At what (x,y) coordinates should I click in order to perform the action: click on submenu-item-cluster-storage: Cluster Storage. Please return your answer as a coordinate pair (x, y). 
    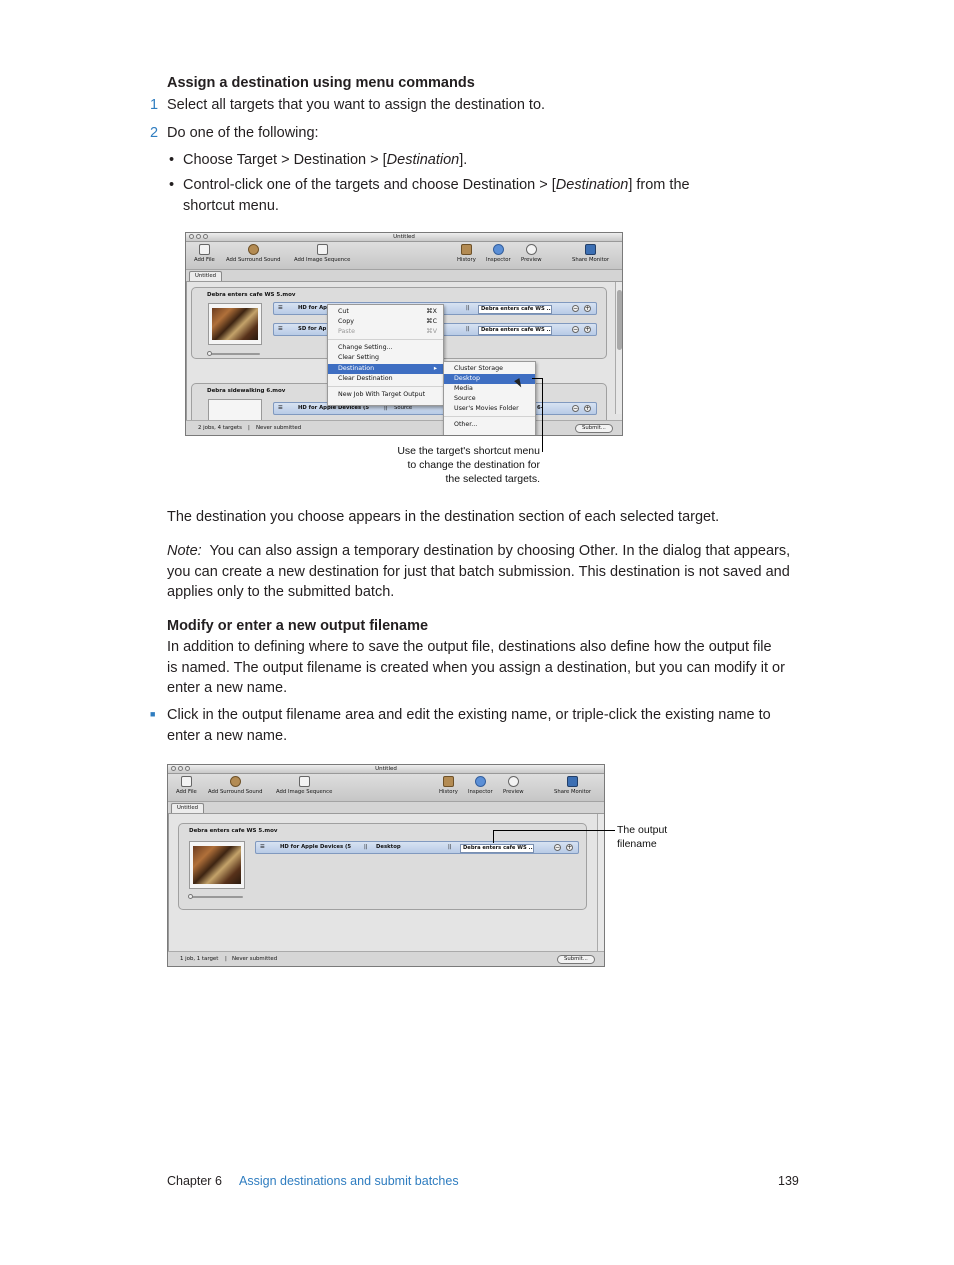
    Looking at the image, I should click on (489, 369).